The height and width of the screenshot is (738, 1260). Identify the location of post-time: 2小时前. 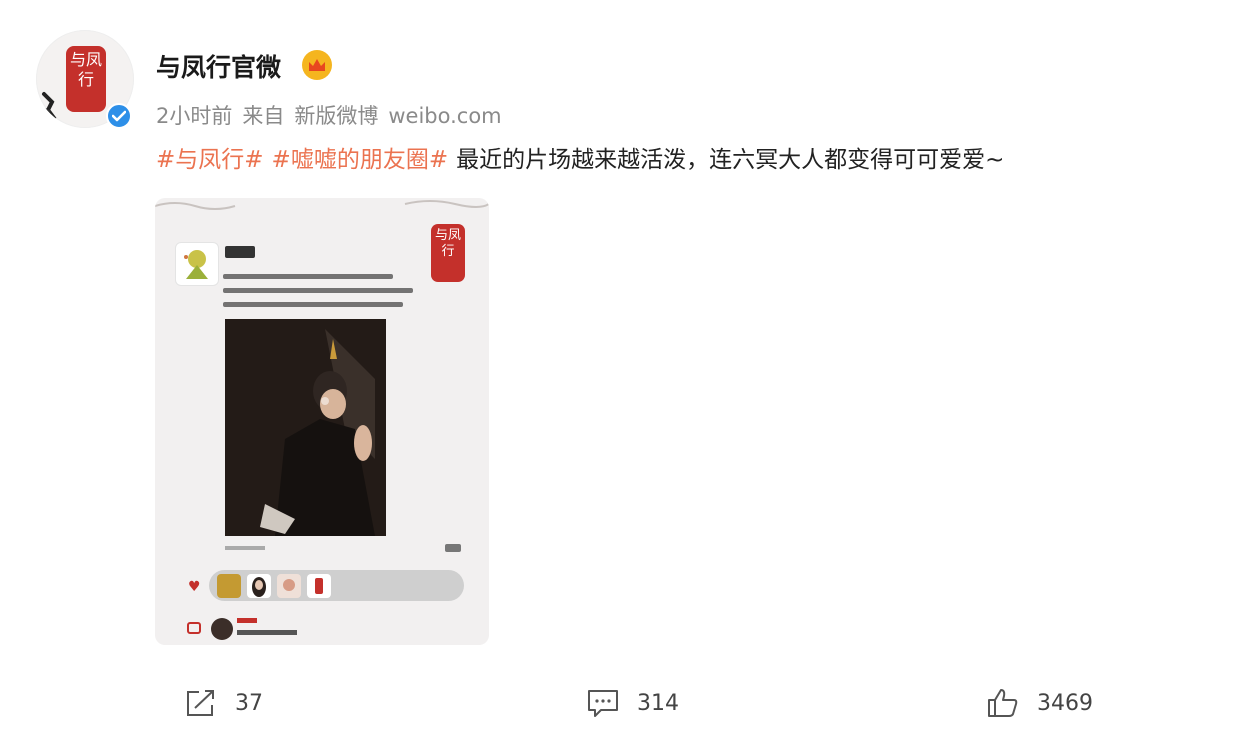
(194, 116).